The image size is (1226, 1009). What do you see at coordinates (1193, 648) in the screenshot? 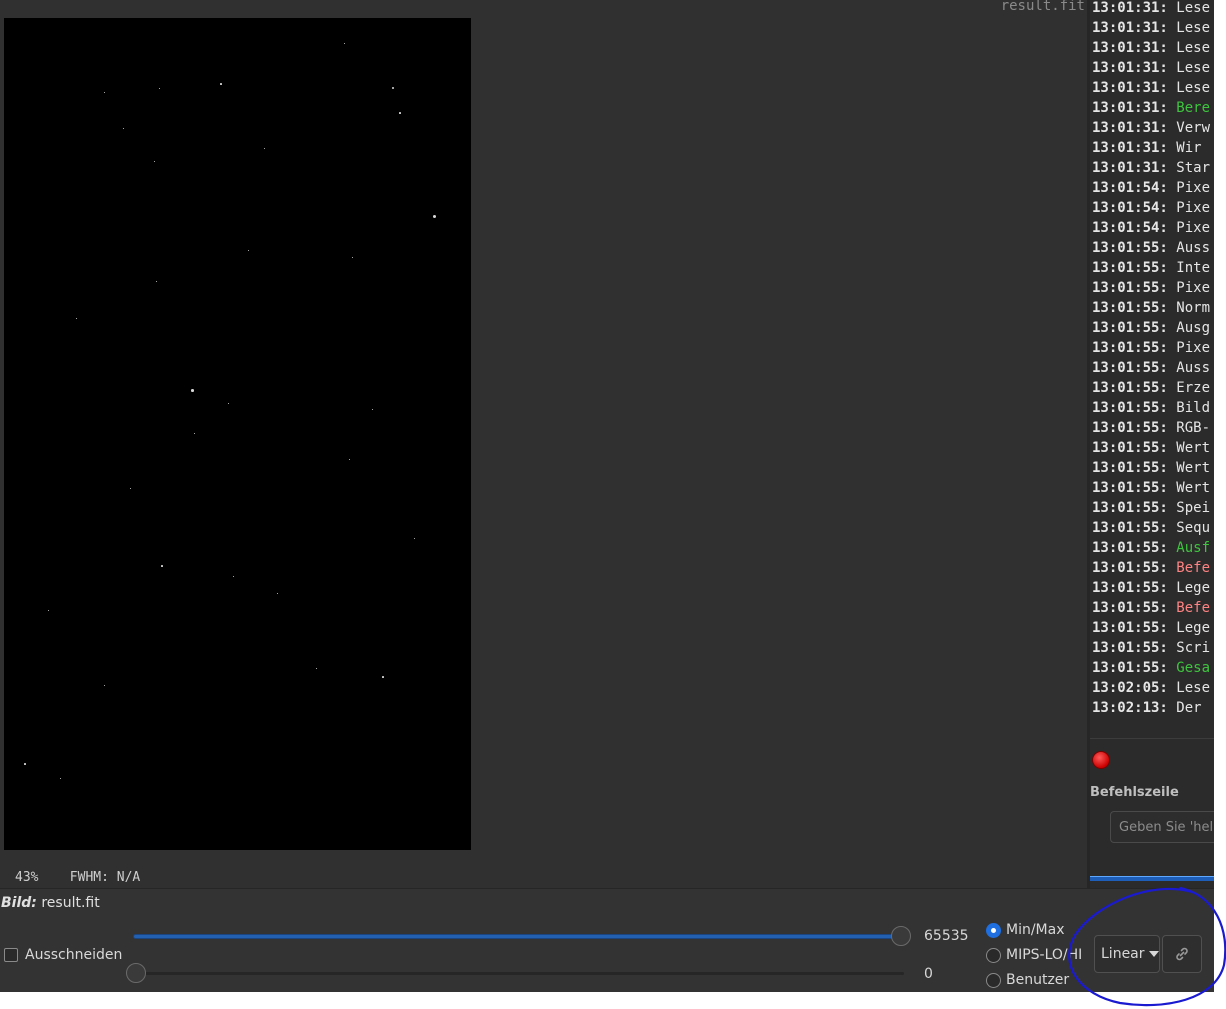
I see `log-message: Scri` at bounding box center [1193, 648].